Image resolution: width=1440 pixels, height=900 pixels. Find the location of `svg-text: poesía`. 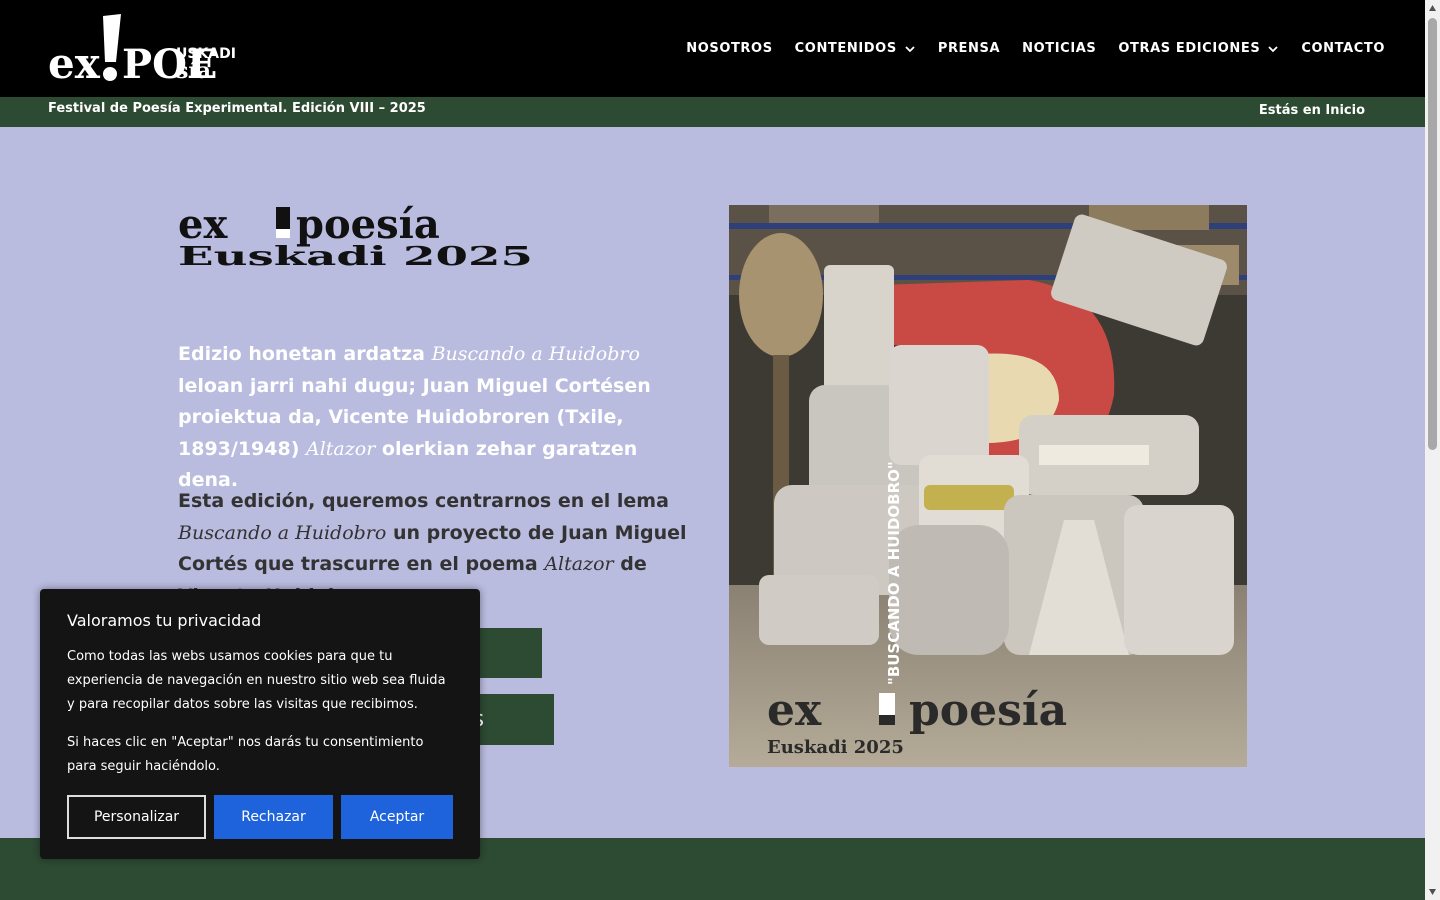

svg-text: poesía is located at coordinates (988, 710).